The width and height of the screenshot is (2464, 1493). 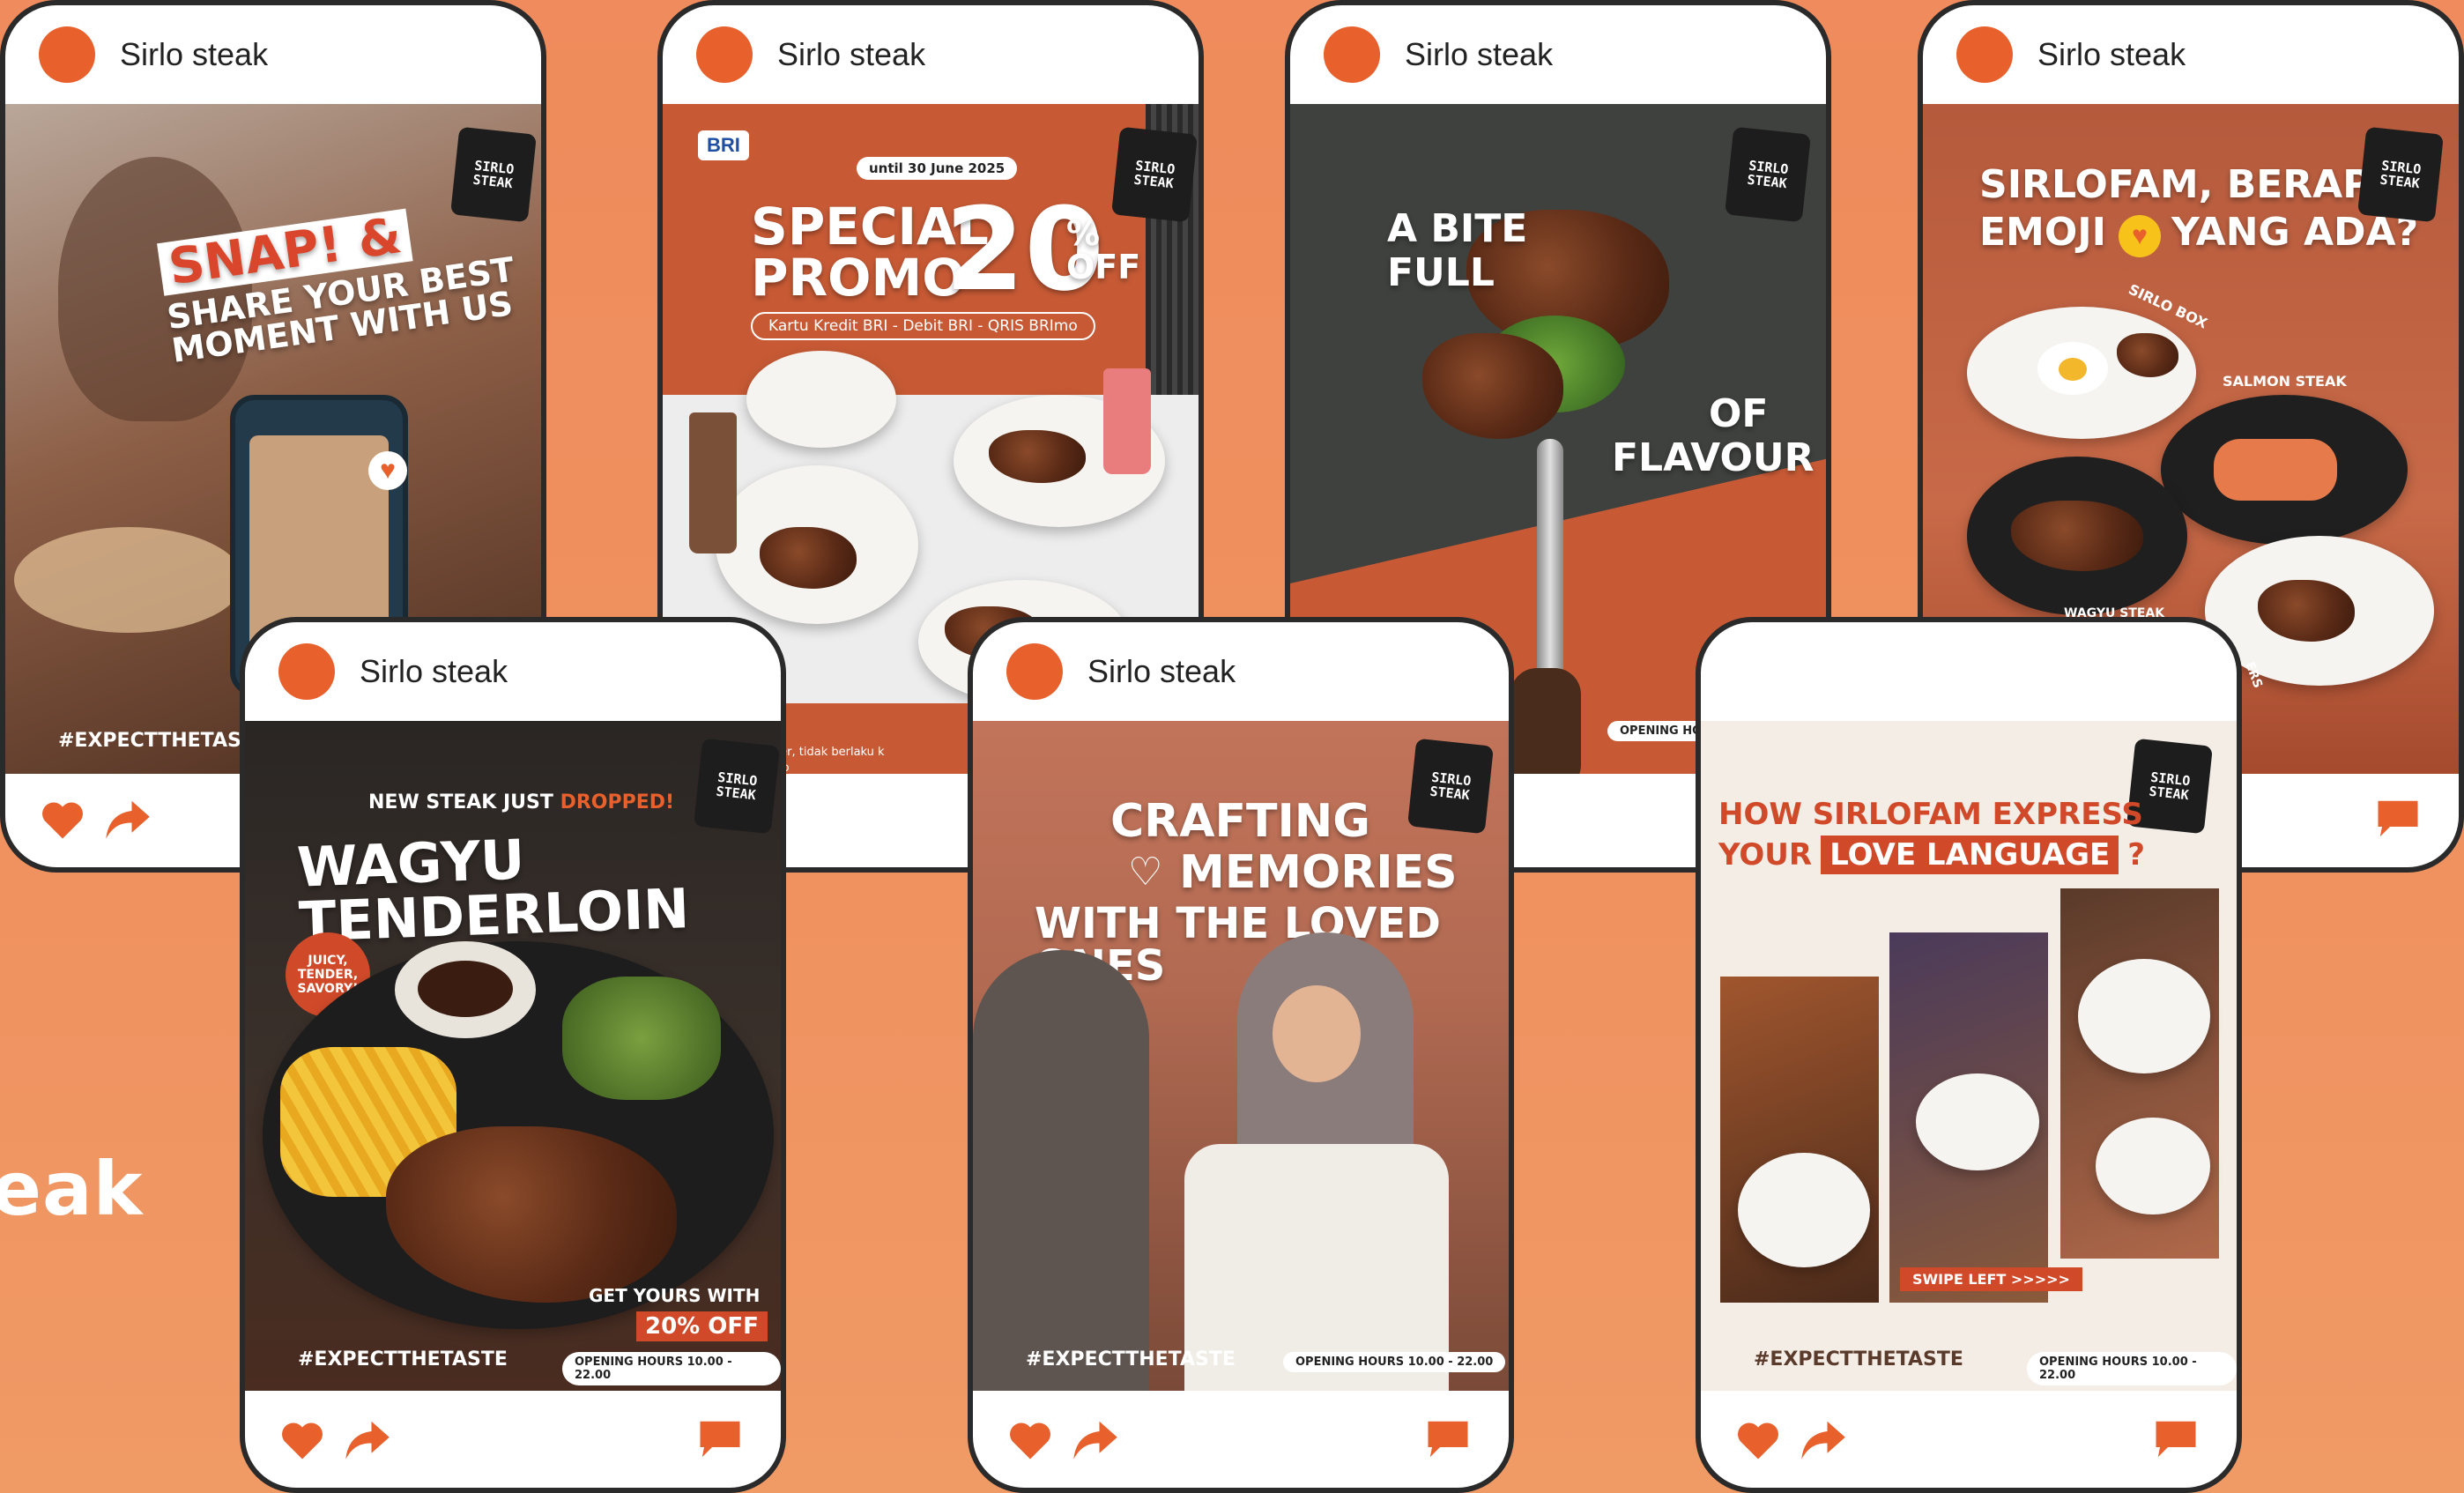 What do you see at coordinates (2285, 382) in the screenshot?
I see `dish-label: SALMON STEAK` at bounding box center [2285, 382].